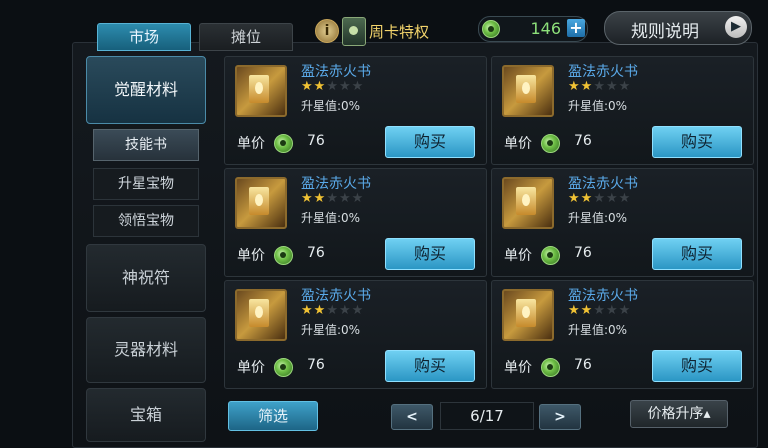  Describe the element at coordinates (146, 184) in the screenshot. I see `sidebar-item-star-treasure: 升星宝物` at that location.